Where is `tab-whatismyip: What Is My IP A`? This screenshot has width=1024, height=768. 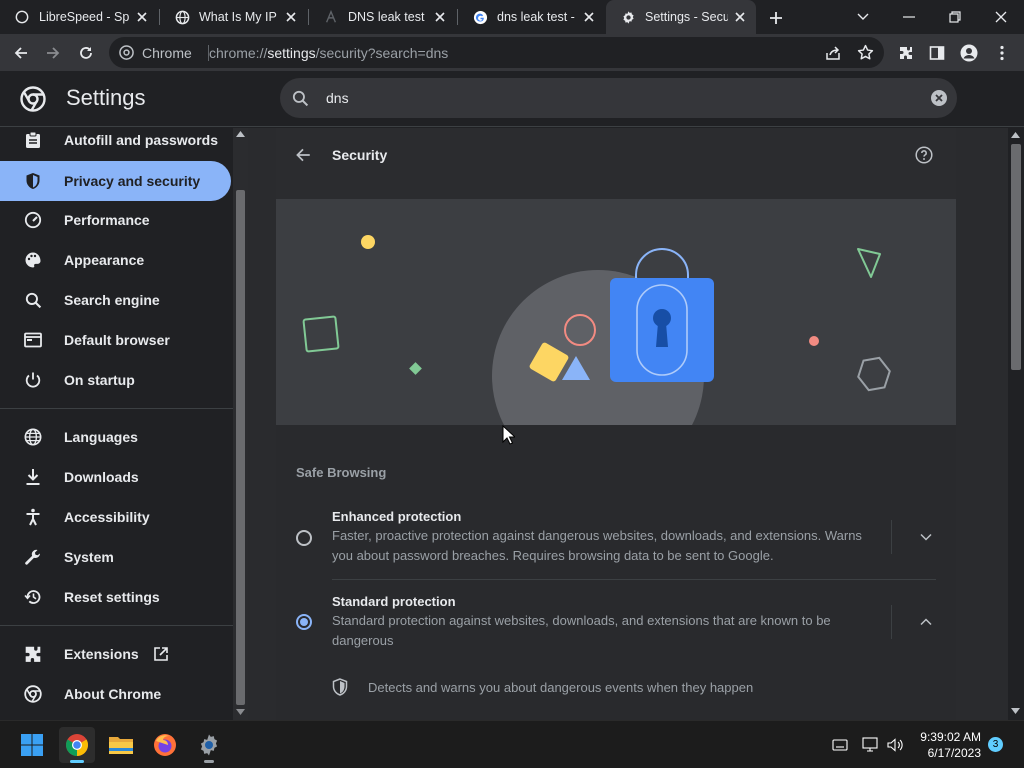 tab-whatismyip: What Is My IP A is located at coordinates (233, 17).